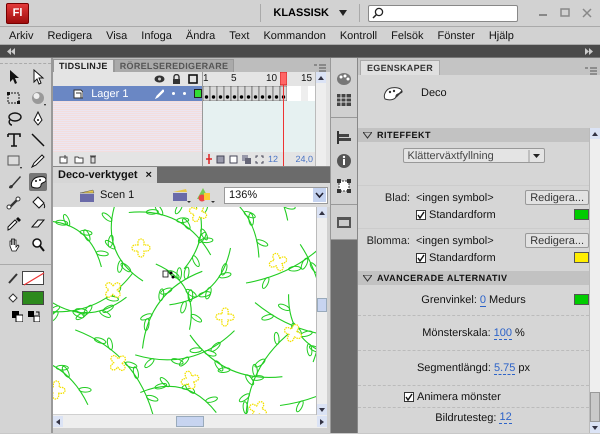  What do you see at coordinates (344, 186) in the screenshot?
I see `transform-icon` at bounding box center [344, 186].